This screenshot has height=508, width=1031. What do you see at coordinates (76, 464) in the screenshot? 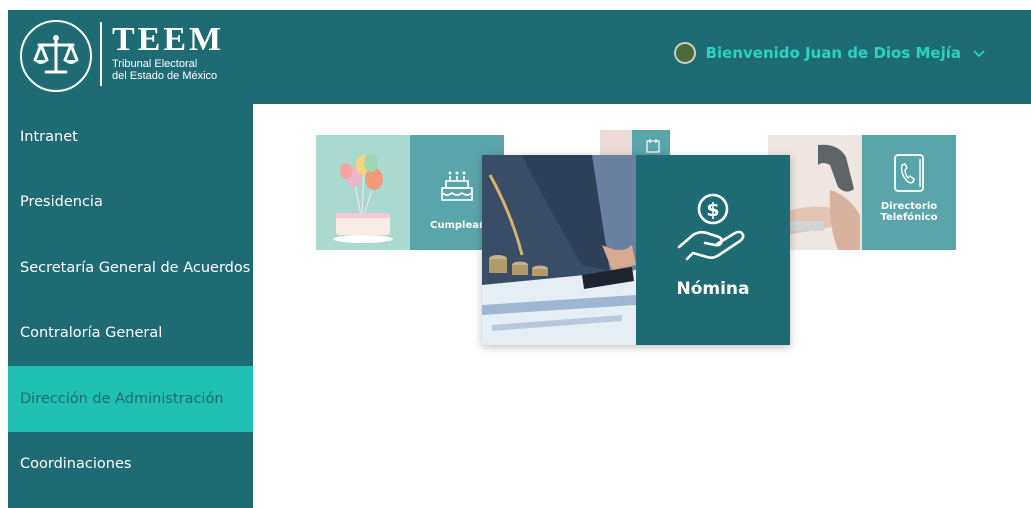
I see `sidebar-item-label: Coordinaciones` at bounding box center [76, 464].